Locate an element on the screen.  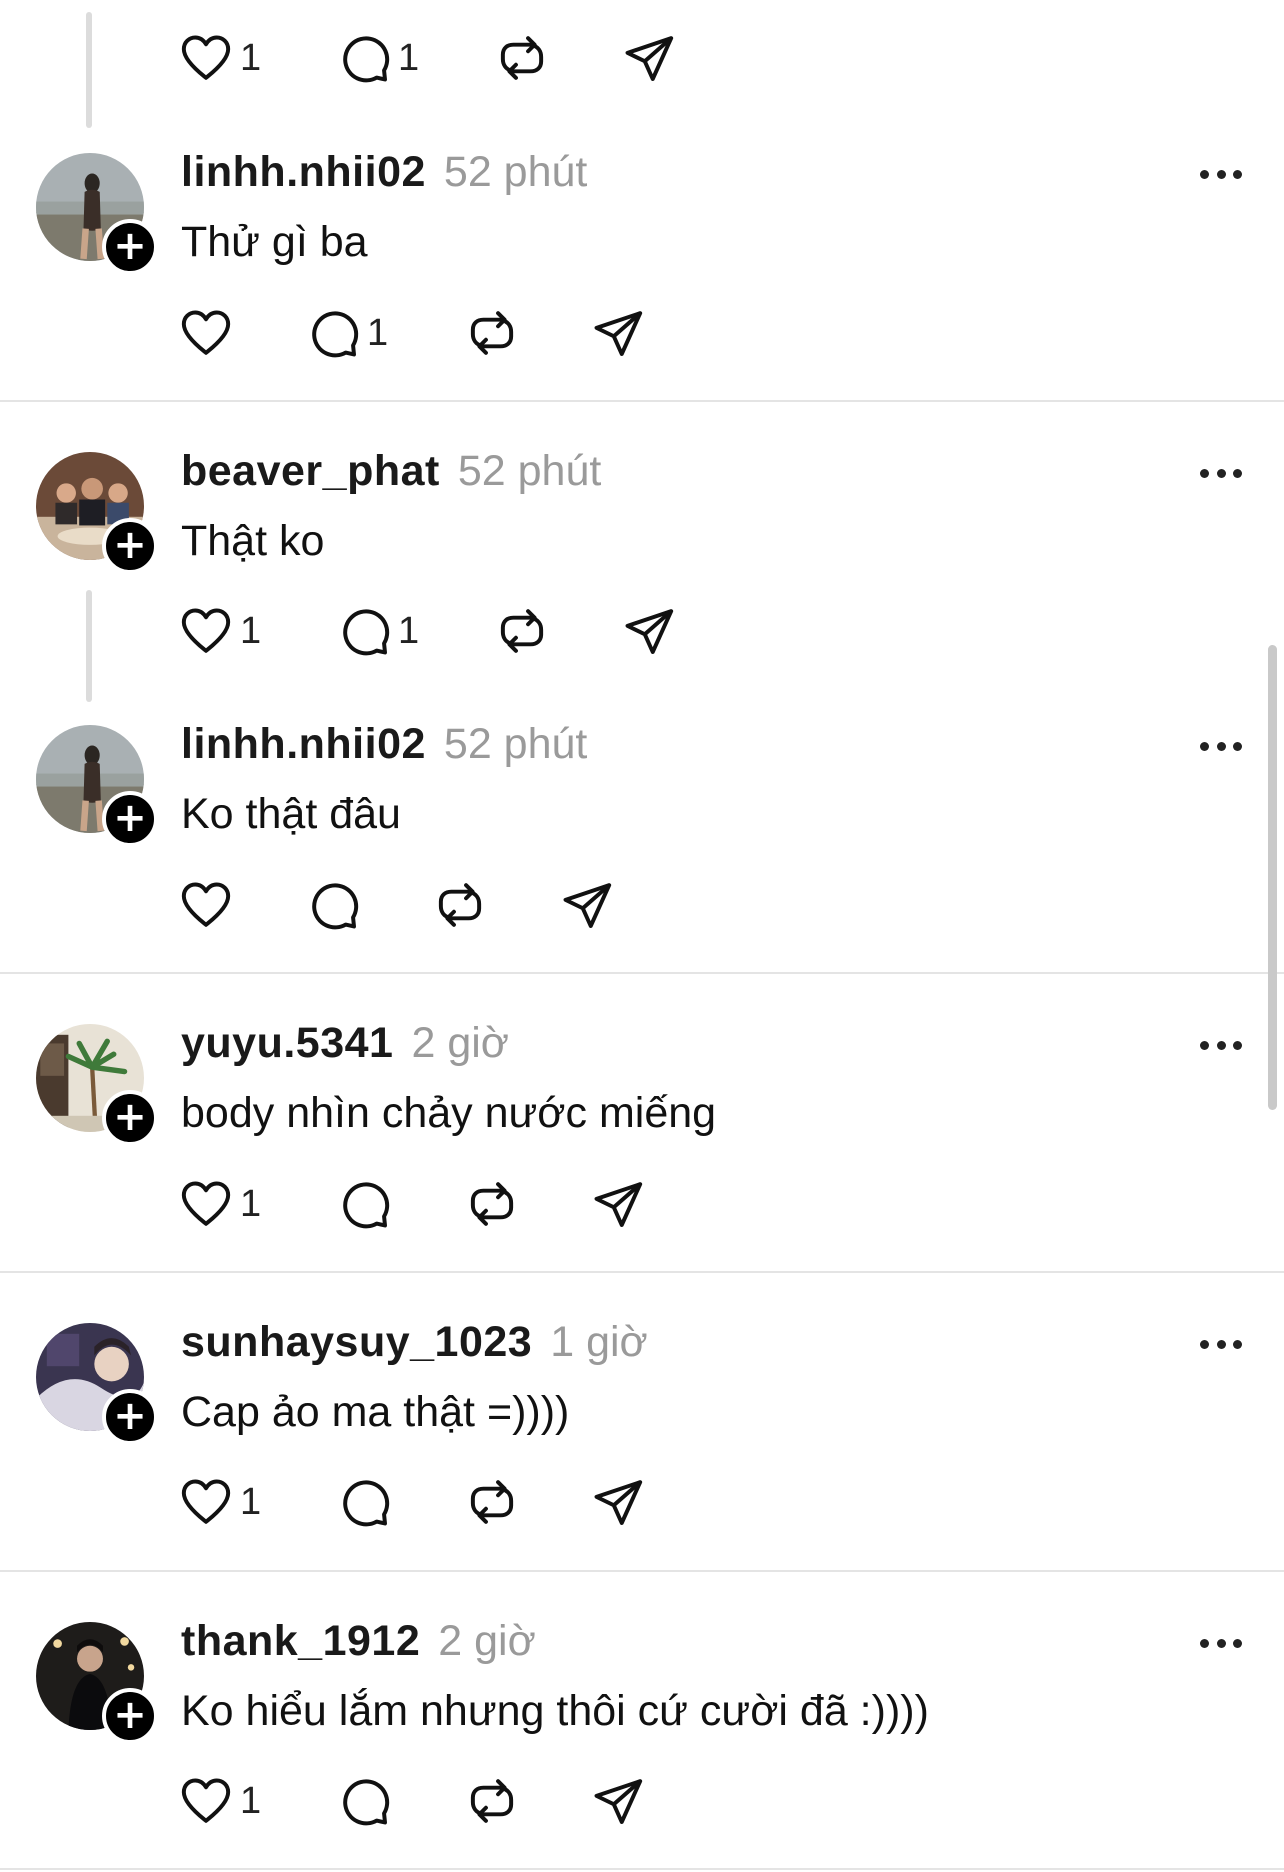
comment-header: sunhaysuy_1023 1 giờ is located at coordinates (414, 1346).